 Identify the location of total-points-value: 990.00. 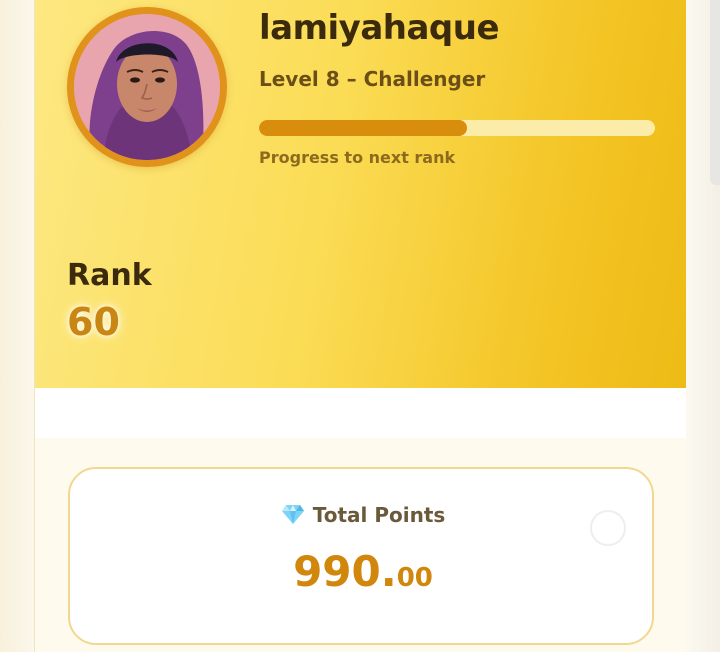
(363, 571).